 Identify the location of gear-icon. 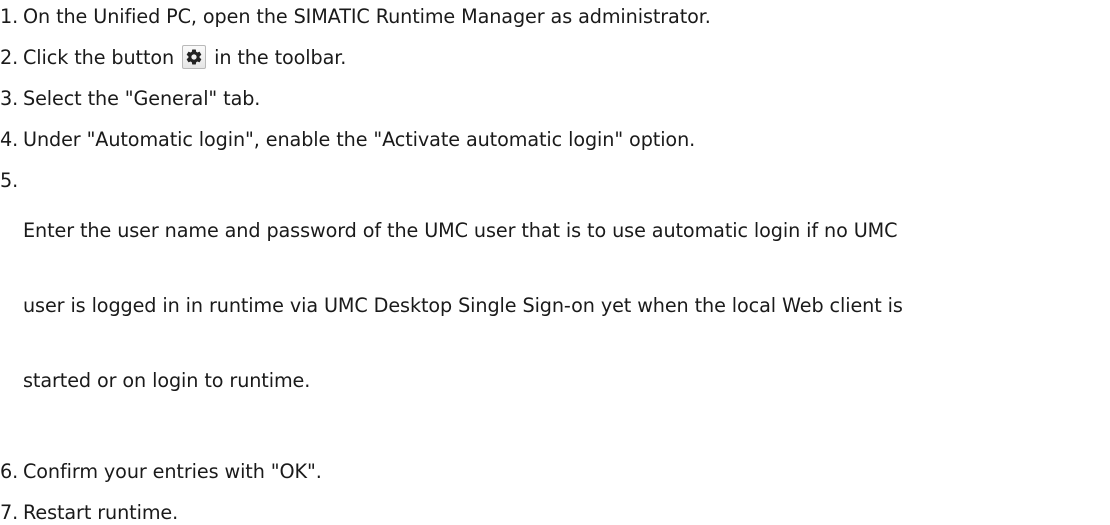
(194, 57).